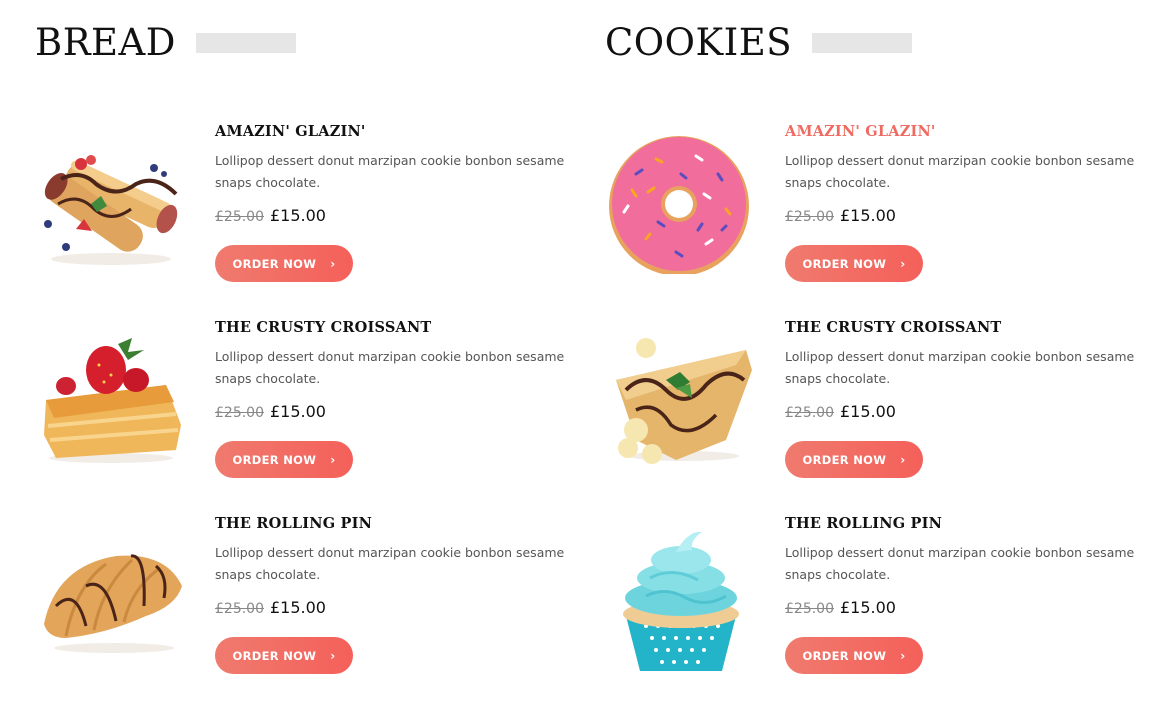 The height and width of the screenshot is (713, 1172). Describe the element at coordinates (111, 400) in the screenshot. I see `strawberry-pastry-image` at that location.